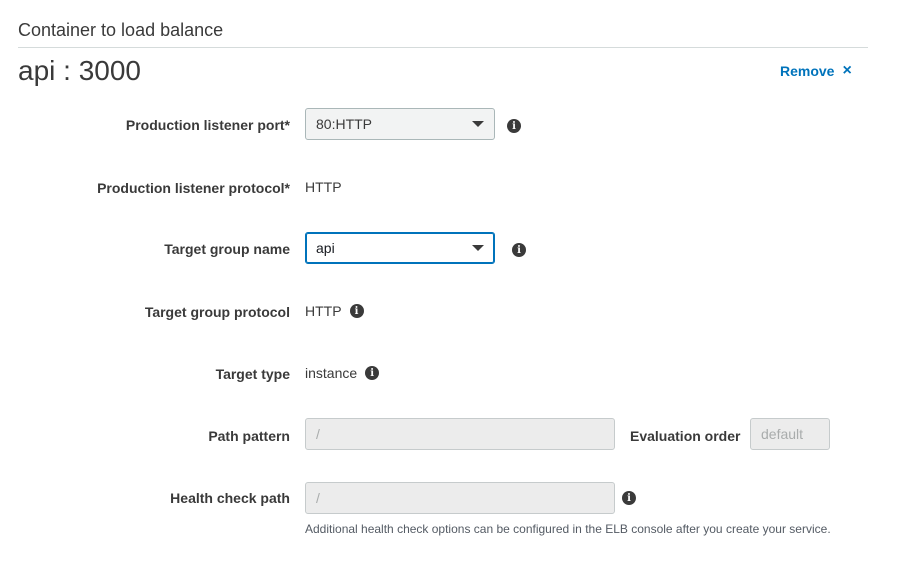 The image size is (902, 580). What do you see at coordinates (400, 124) in the screenshot?
I see `production-listener-port-select: 80:HTTP` at bounding box center [400, 124].